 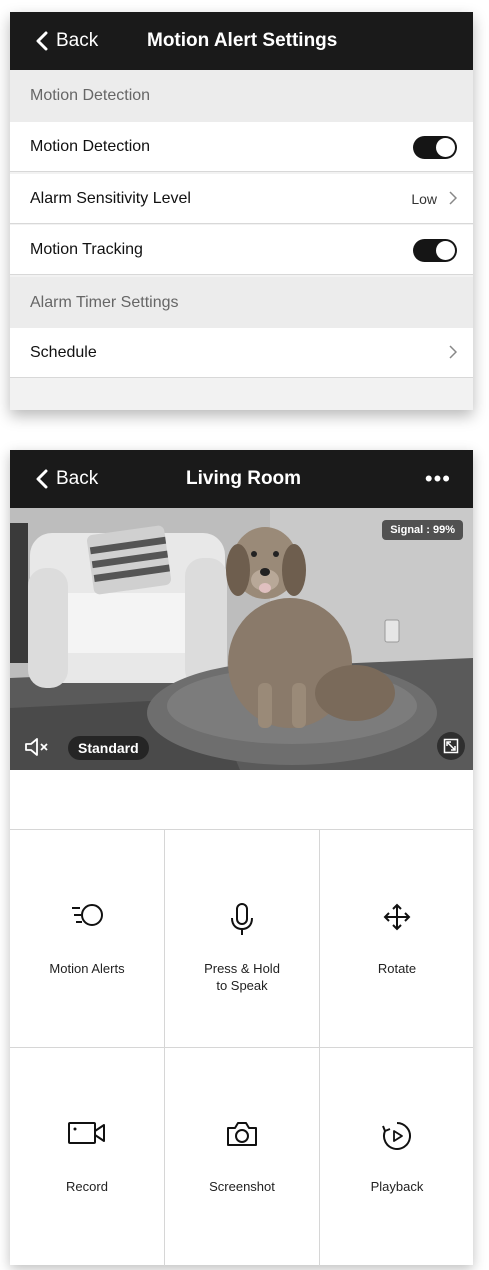 What do you see at coordinates (241, 303) in the screenshot?
I see `section-header-alarm-timer: Alarm Timer Settings` at bounding box center [241, 303].